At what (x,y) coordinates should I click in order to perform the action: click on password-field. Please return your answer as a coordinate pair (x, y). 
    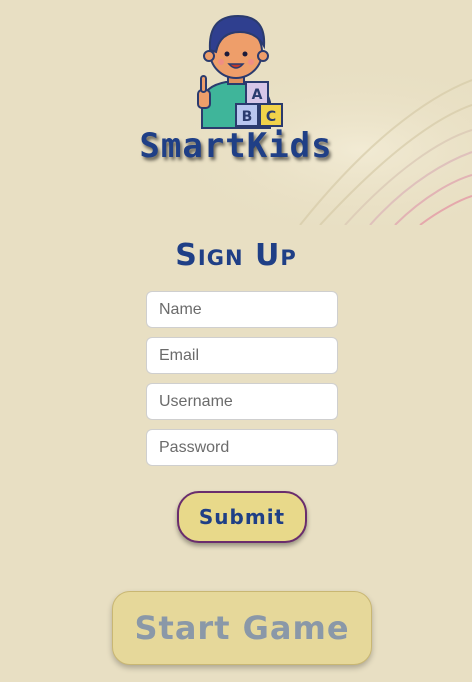
    Looking at the image, I should click on (242, 447).